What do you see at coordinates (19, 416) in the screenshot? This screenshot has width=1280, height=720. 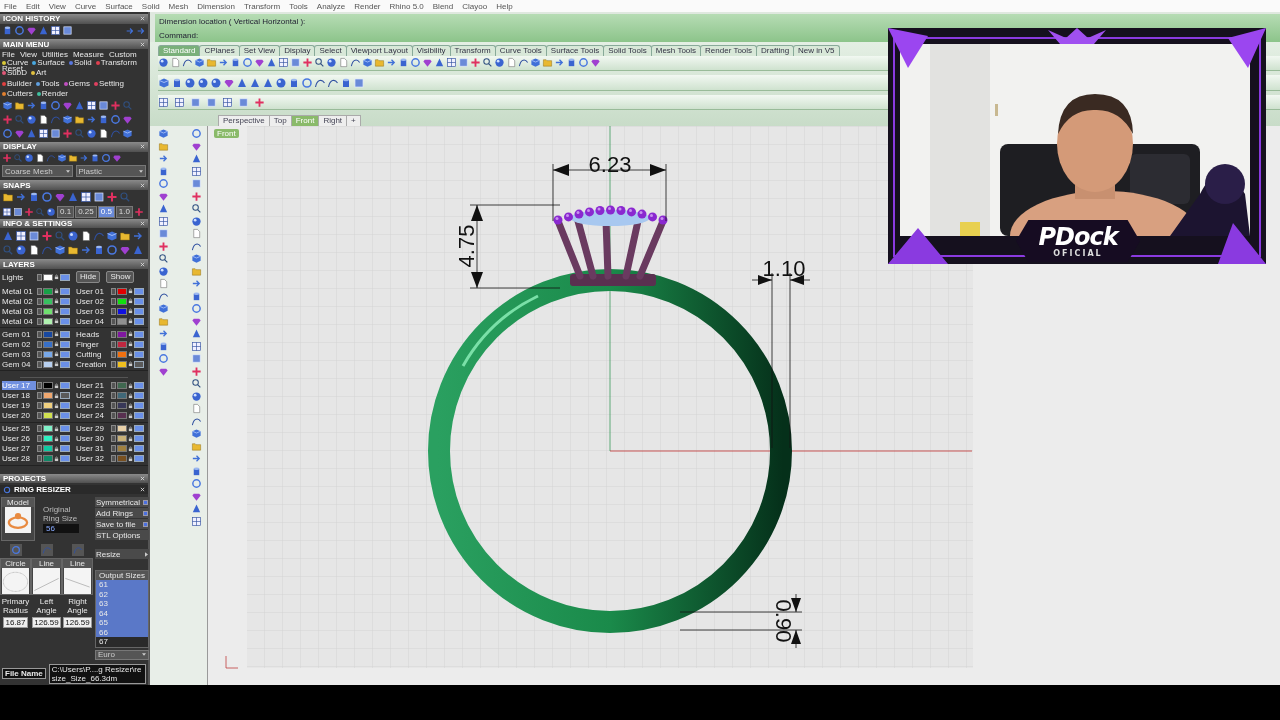 I see `layer-name: User 20` at bounding box center [19, 416].